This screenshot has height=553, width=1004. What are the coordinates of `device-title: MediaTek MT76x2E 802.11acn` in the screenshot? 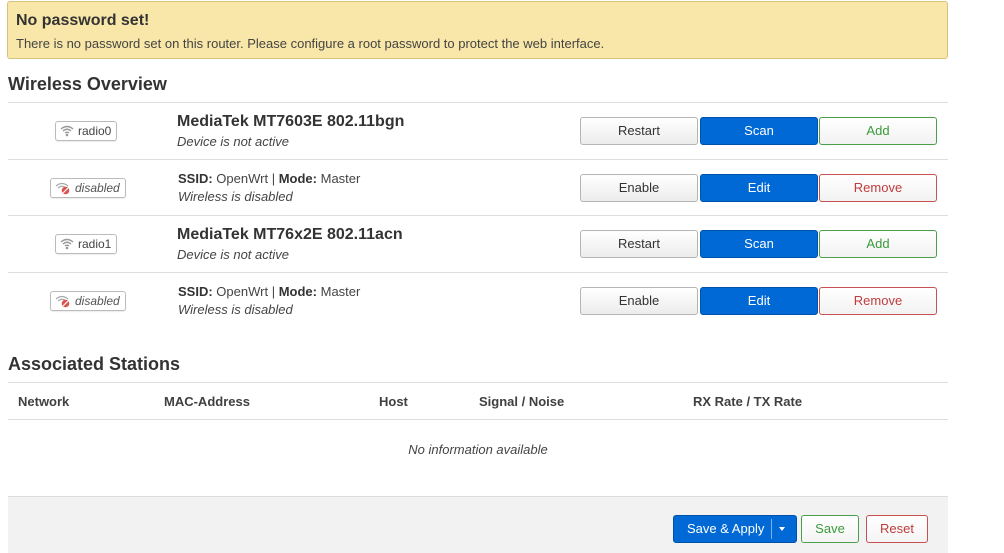 It's located at (290, 234).